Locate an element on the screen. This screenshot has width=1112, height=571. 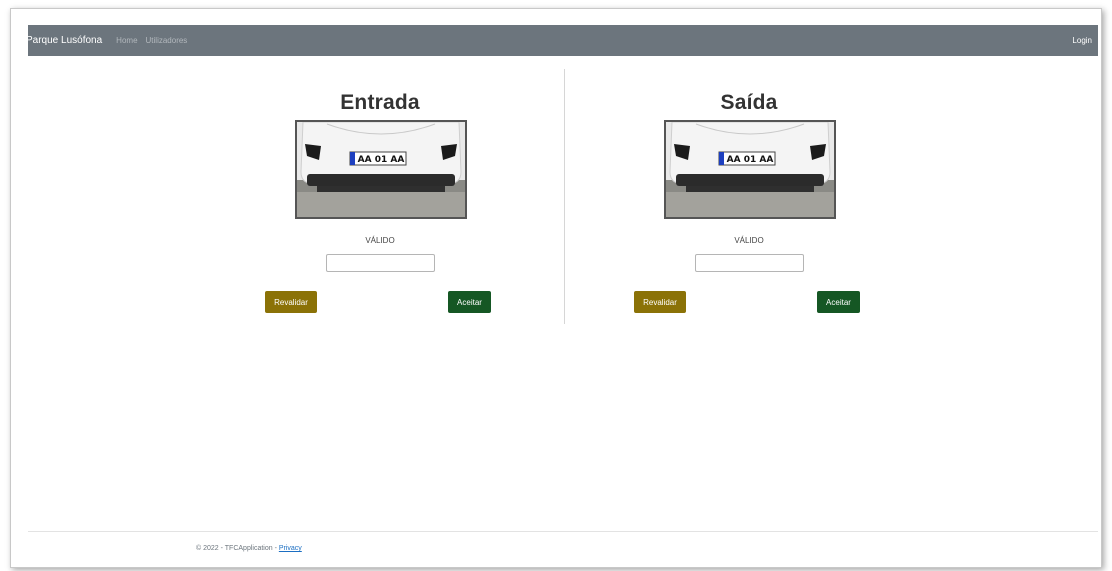
entrada-plate-input is located at coordinates (380, 263).